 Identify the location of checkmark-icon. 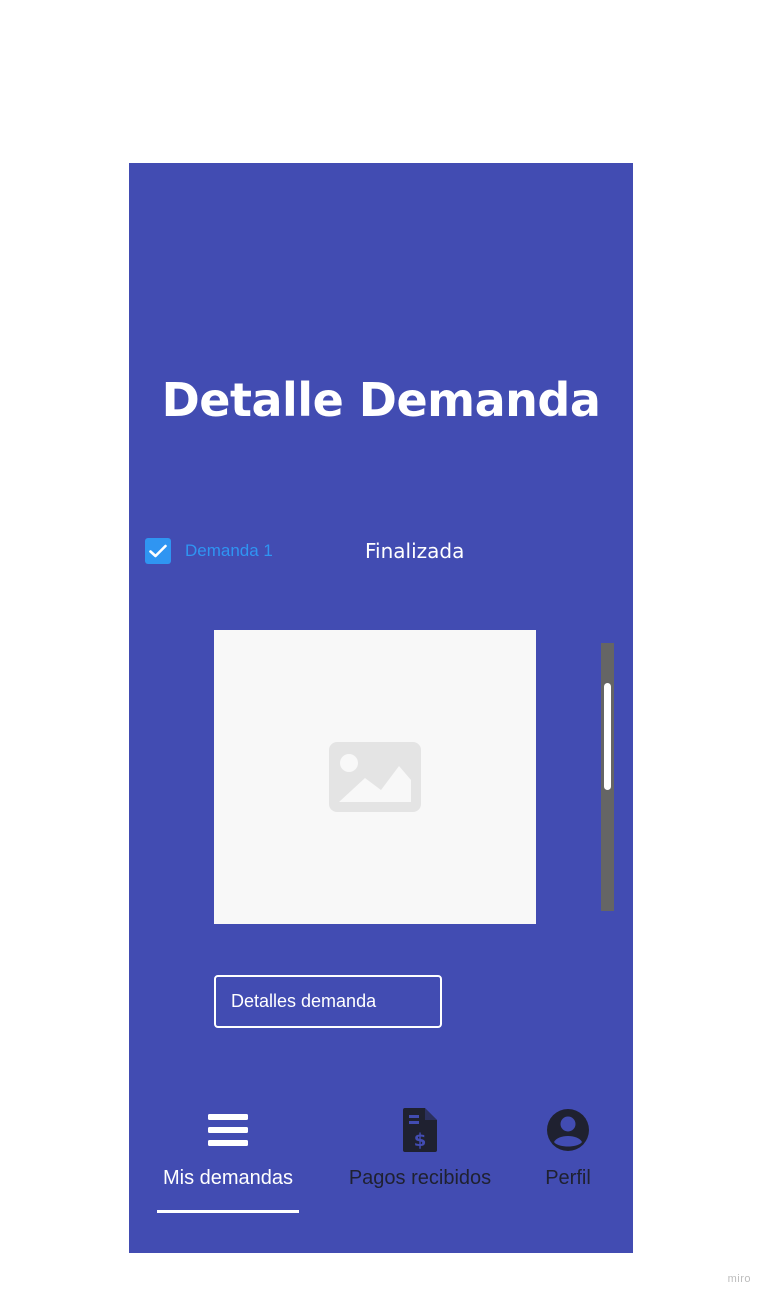
(158, 551).